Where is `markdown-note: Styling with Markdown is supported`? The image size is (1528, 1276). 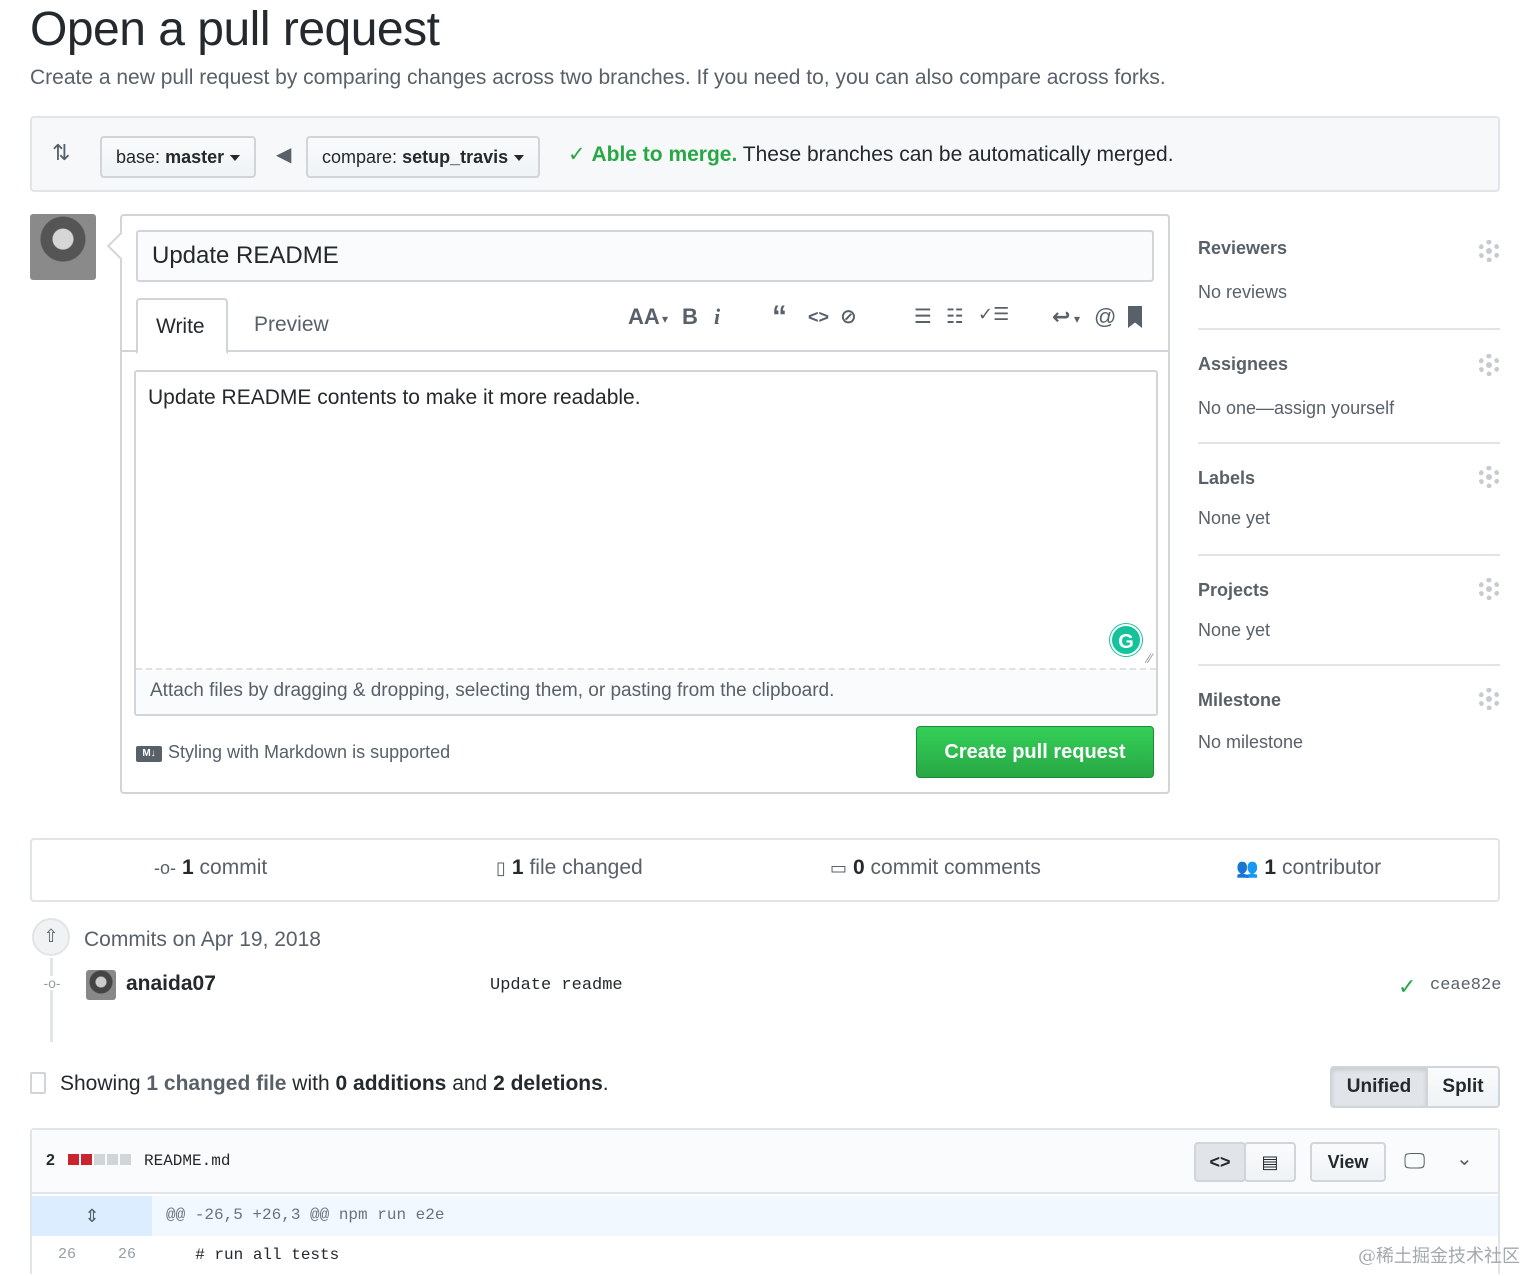
markdown-note: Styling with Markdown is supported is located at coordinates (309, 752).